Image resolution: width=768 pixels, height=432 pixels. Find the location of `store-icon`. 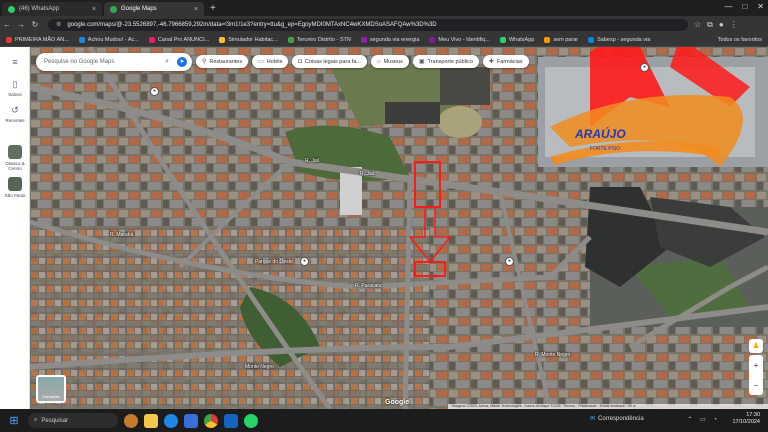

store-icon is located at coordinates (191, 420).